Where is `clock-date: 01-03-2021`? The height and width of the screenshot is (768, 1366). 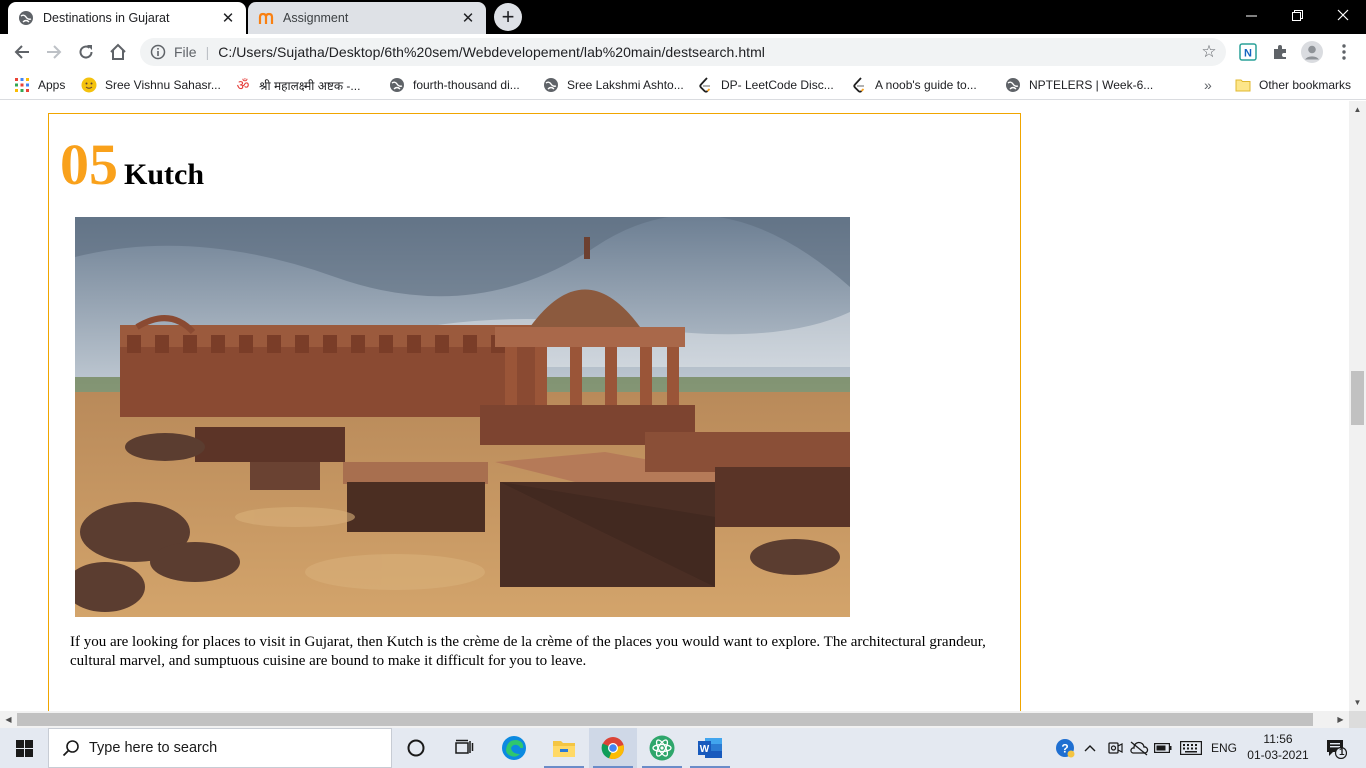 clock-date: 01-03-2021 is located at coordinates (1278, 755).